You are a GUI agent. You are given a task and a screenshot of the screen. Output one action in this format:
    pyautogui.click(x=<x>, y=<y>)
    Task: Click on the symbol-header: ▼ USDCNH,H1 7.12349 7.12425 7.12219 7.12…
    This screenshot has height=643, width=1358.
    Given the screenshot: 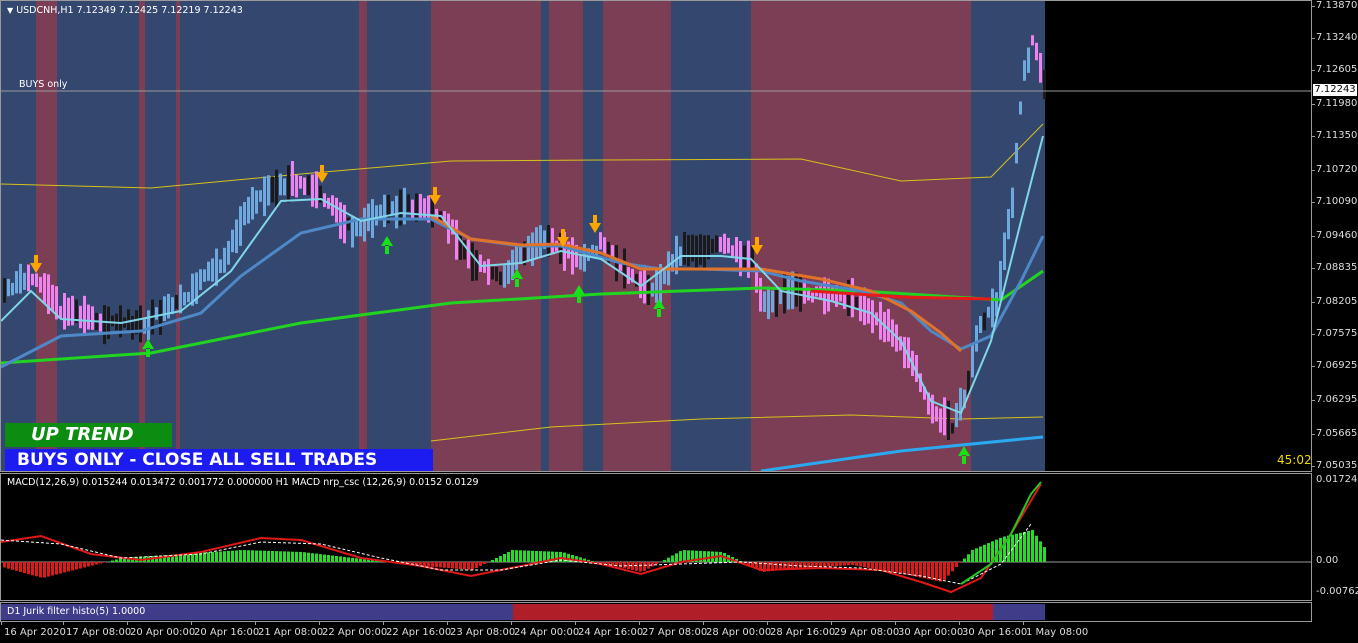 What is the action you would take?
    pyautogui.click(x=125, y=10)
    